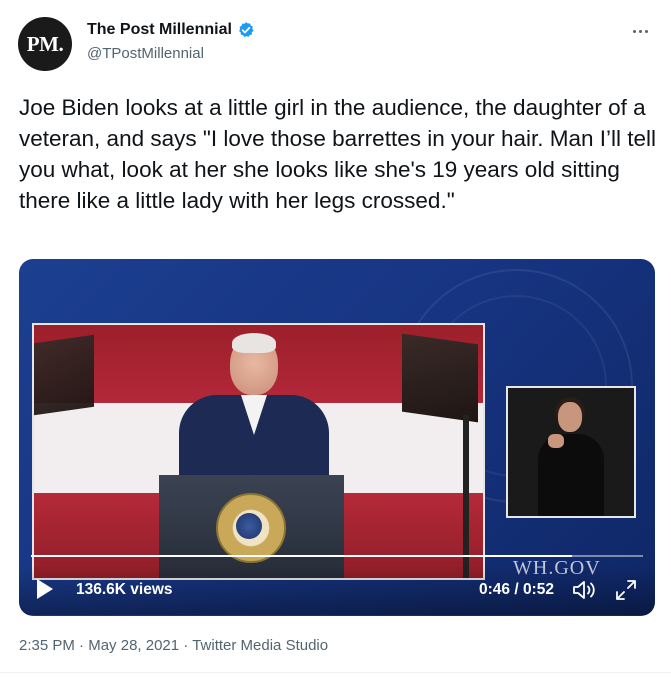 The height and width of the screenshot is (679, 671). Describe the element at coordinates (584, 590) in the screenshot. I see `volume-icon` at that location.